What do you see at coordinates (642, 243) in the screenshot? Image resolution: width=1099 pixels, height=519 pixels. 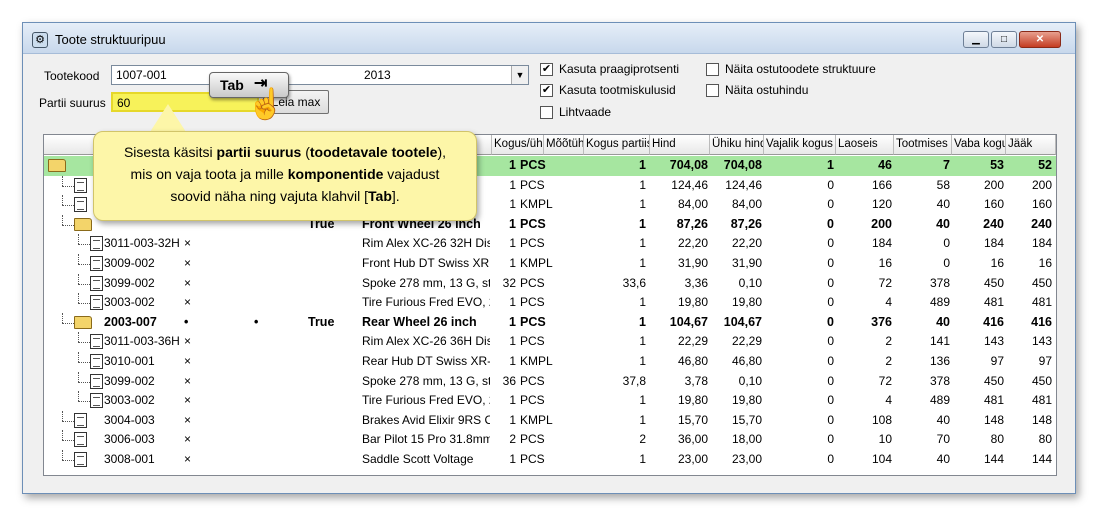 I see `cell-batch: 1` at bounding box center [642, 243].